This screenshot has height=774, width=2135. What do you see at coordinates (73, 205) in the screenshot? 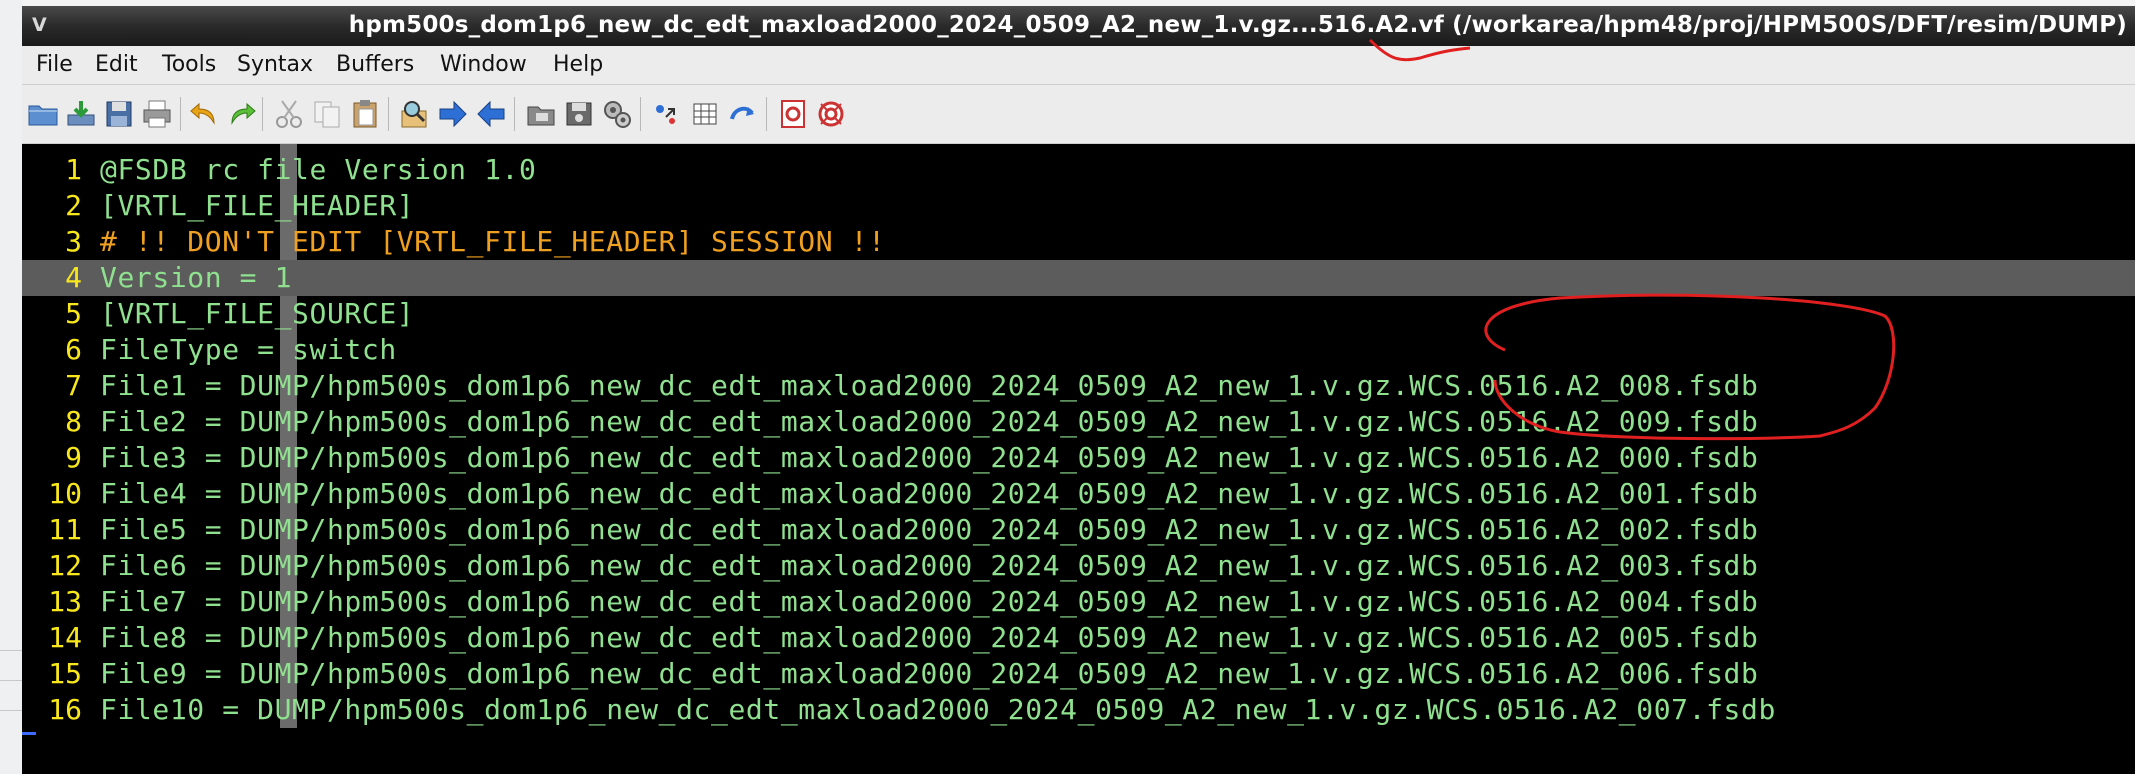
I see `line-number: 2` at bounding box center [73, 205].